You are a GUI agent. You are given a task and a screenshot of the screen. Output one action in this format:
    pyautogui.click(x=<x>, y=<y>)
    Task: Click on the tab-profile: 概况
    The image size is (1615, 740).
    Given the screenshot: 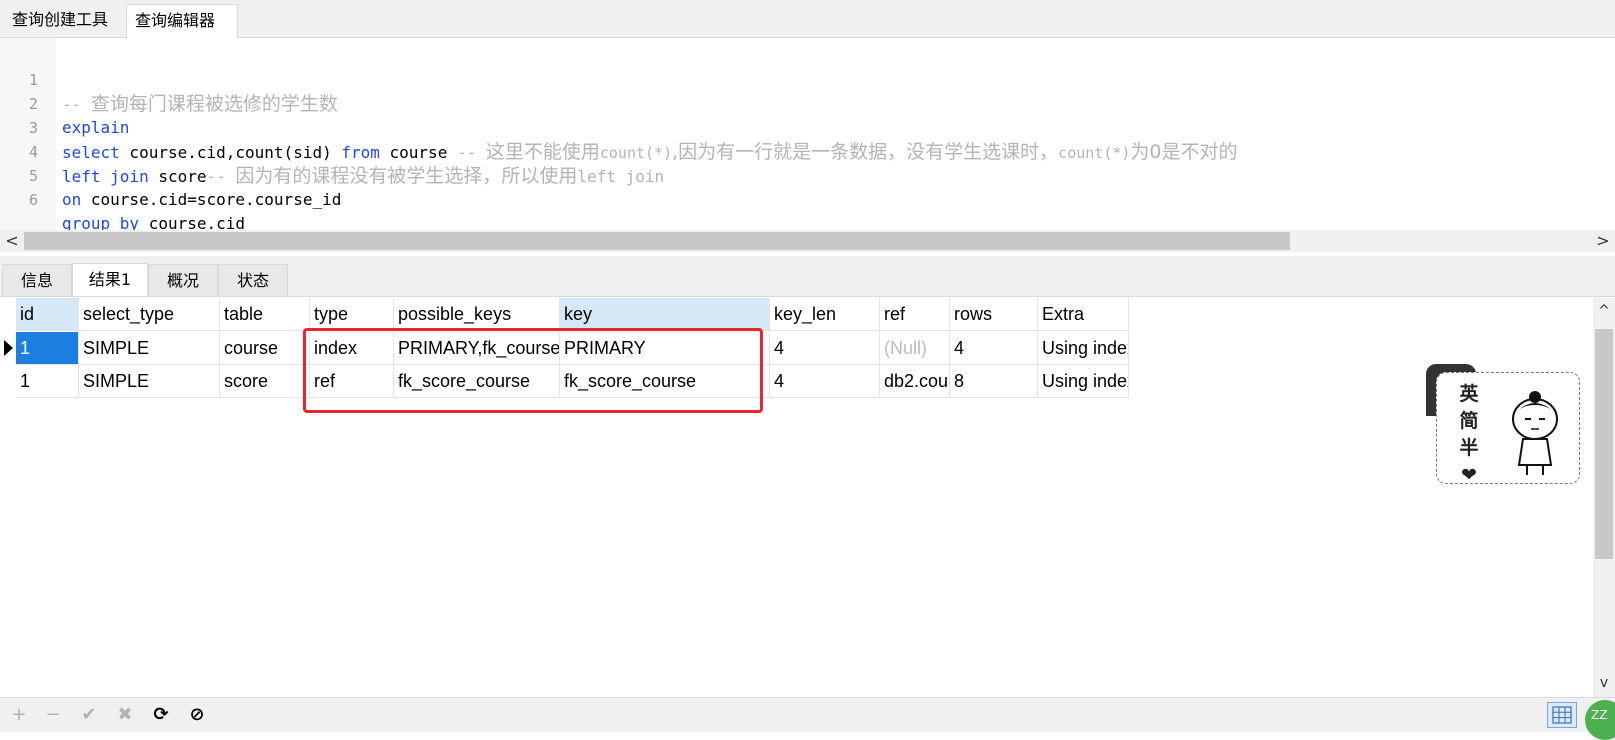 What is the action you would take?
    pyautogui.click(x=183, y=280)
    